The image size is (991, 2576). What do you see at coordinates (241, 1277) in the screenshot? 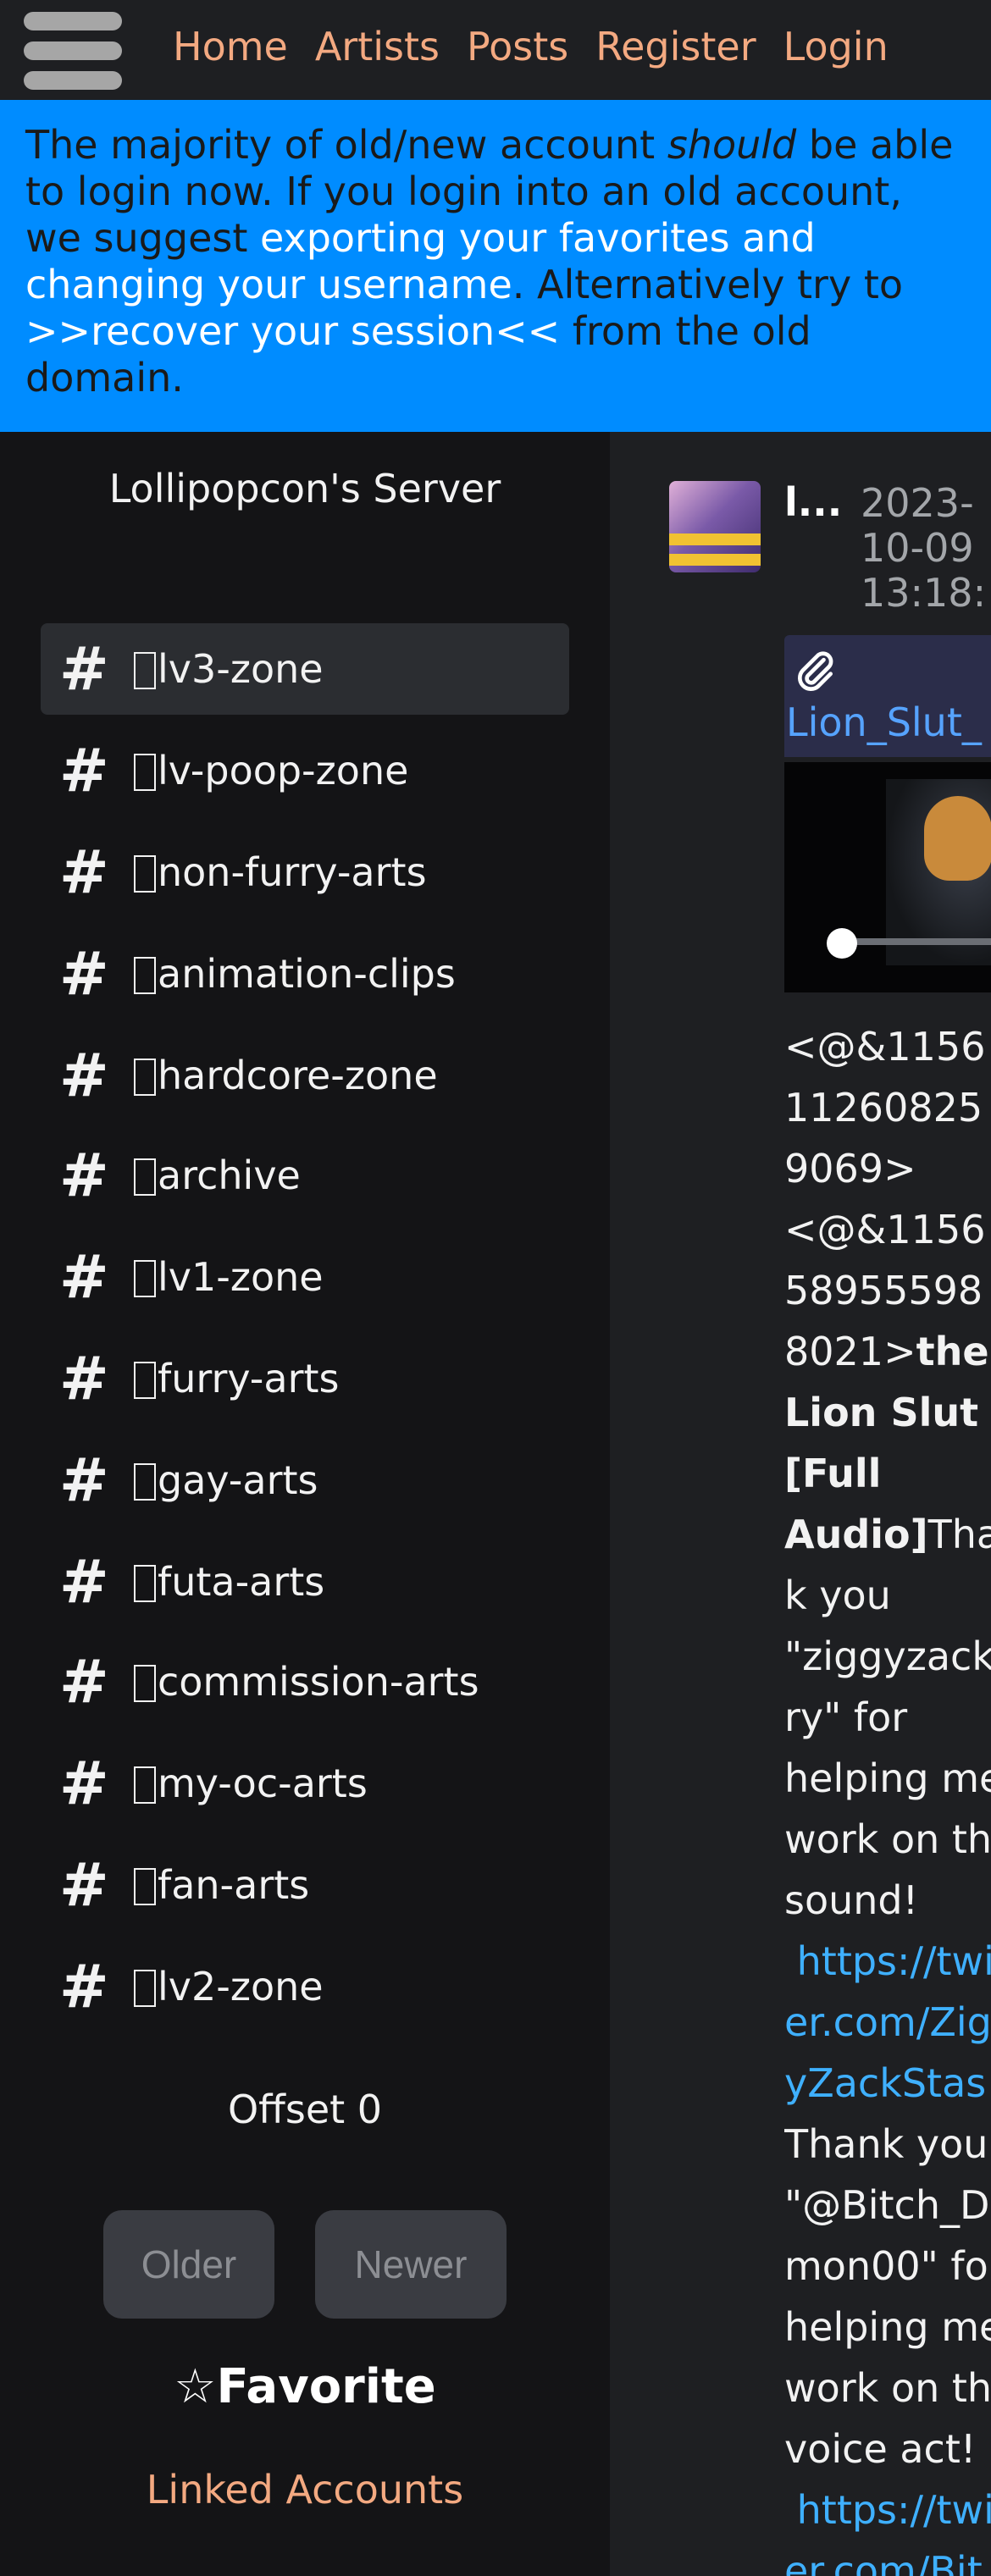
I see `channel-label: lv1-zone` at bounding box center [241, 1277].